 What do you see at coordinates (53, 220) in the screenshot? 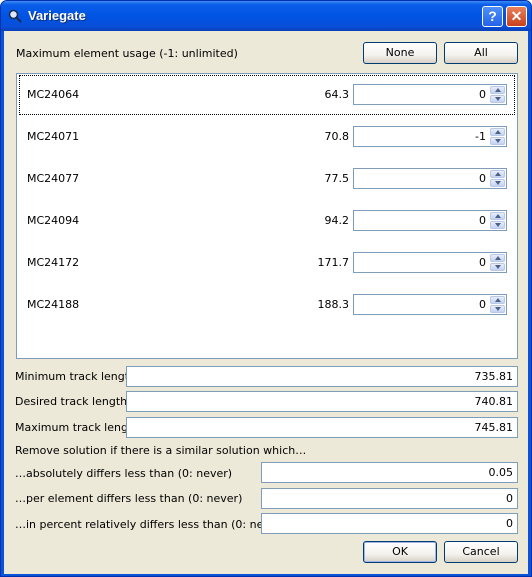
I see `element-name: MC24094` at bounding box center [53, 220].